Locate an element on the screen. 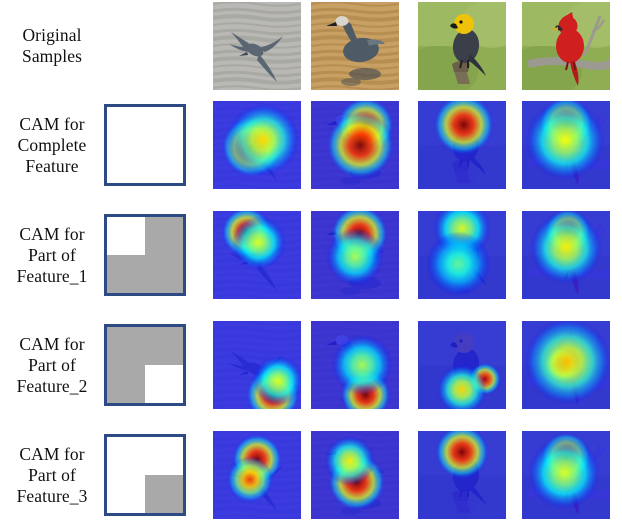 The image size is (622, 526). original-image-original-samples-albatross-flying is located at coordinates (257, 46).